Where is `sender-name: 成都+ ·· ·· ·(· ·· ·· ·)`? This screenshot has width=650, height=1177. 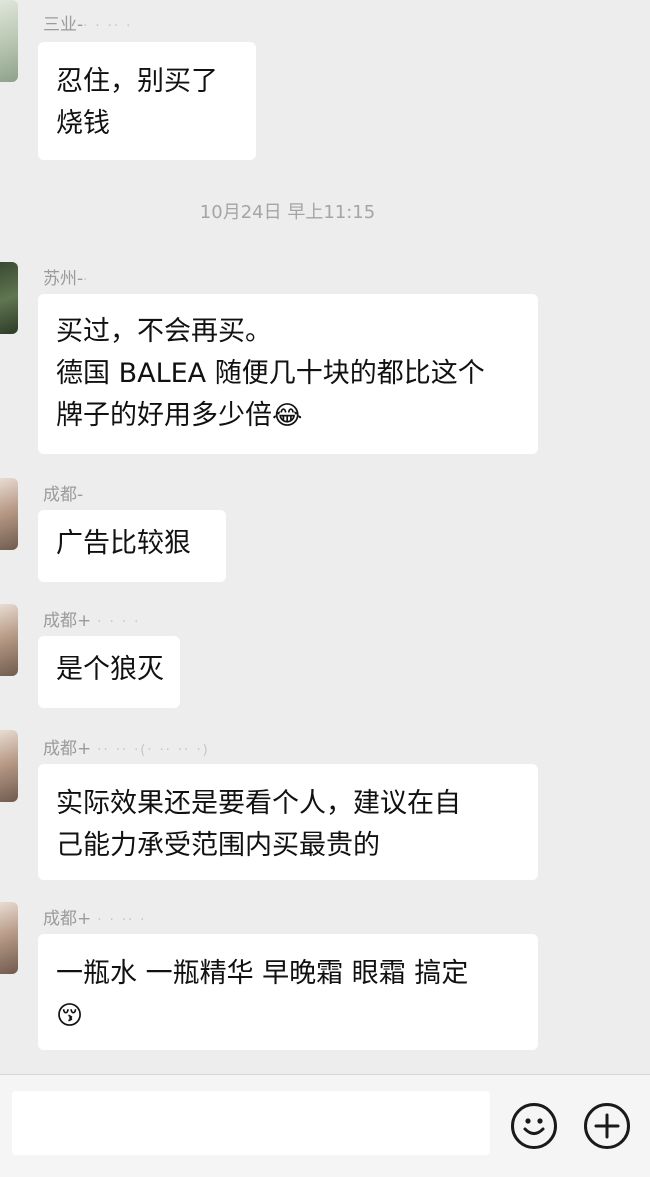 sender-name: 成都+ ·· ·· ·(· ·· ·· ·) is located at coordinates (126, 749).